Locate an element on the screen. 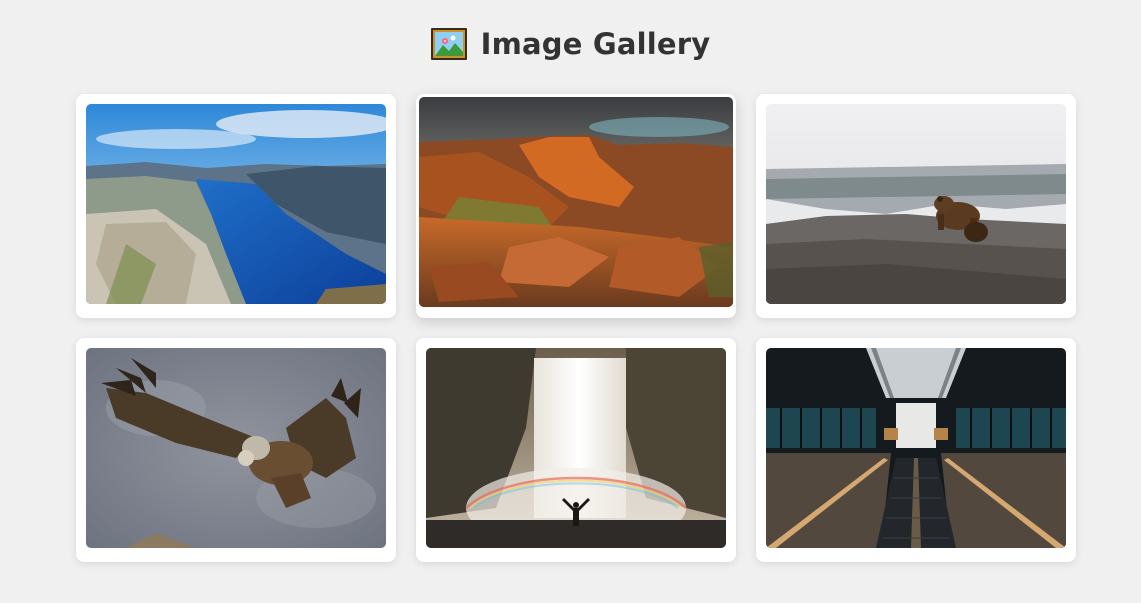 The height and width of the screenshot is (603, 1141). gallery-card-waterfall is located at coordinates (576, 450).